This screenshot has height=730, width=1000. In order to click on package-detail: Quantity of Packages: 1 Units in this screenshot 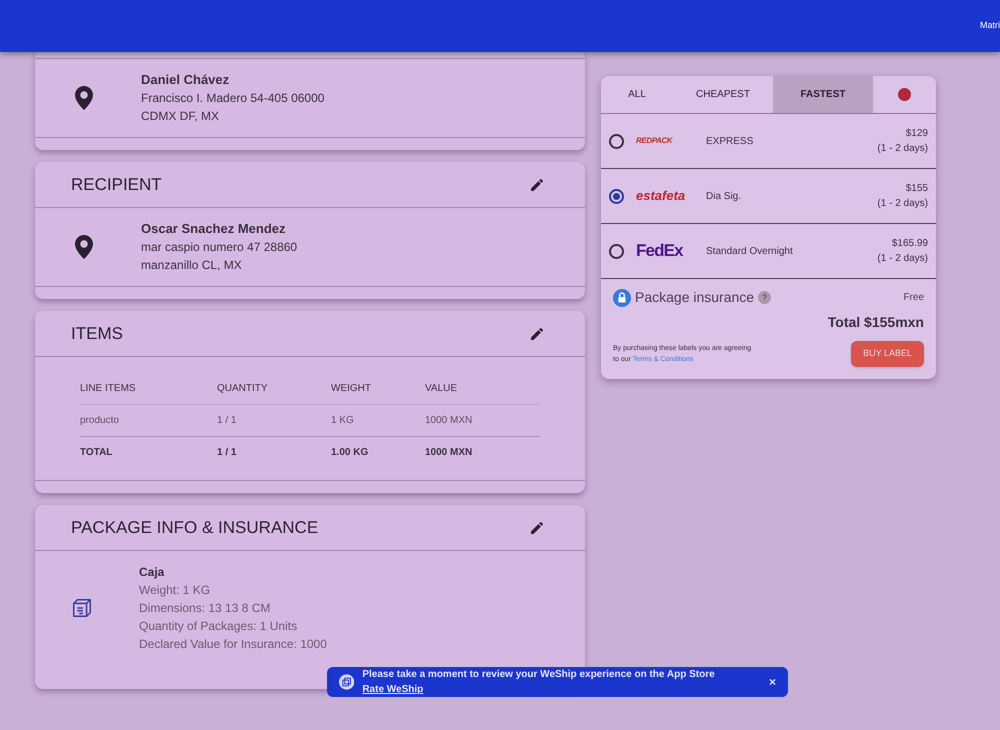, I will do `click(218, 626)`.